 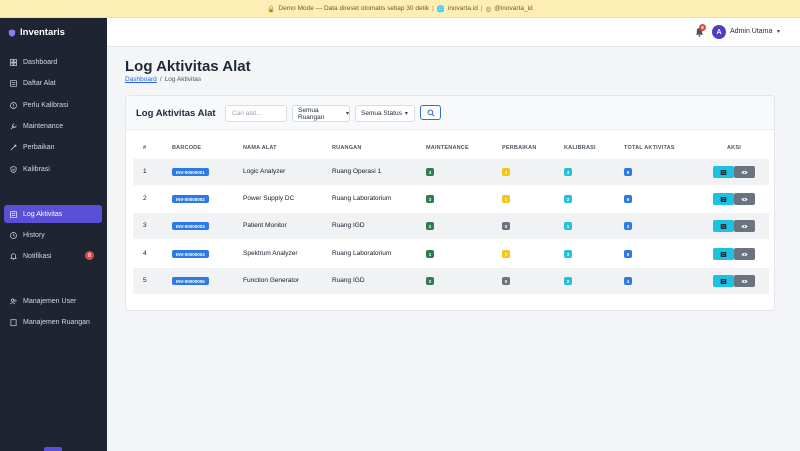 I want to click on row-number: 5, so click(x=145, y=280).